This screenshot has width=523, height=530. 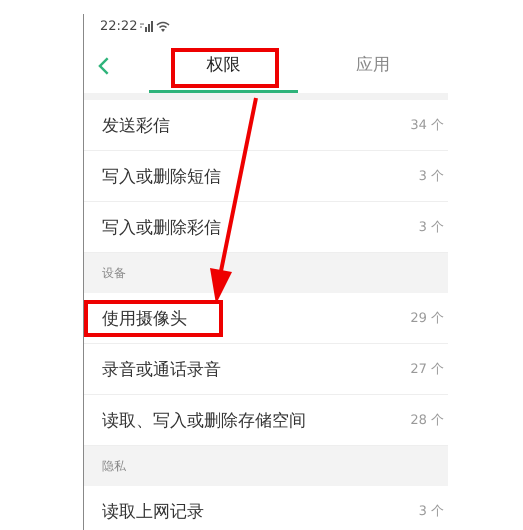 What do you see at coordinates (163, 26) in the screenshot?
I see `wifi-icon` at bounding box center [163, 26].